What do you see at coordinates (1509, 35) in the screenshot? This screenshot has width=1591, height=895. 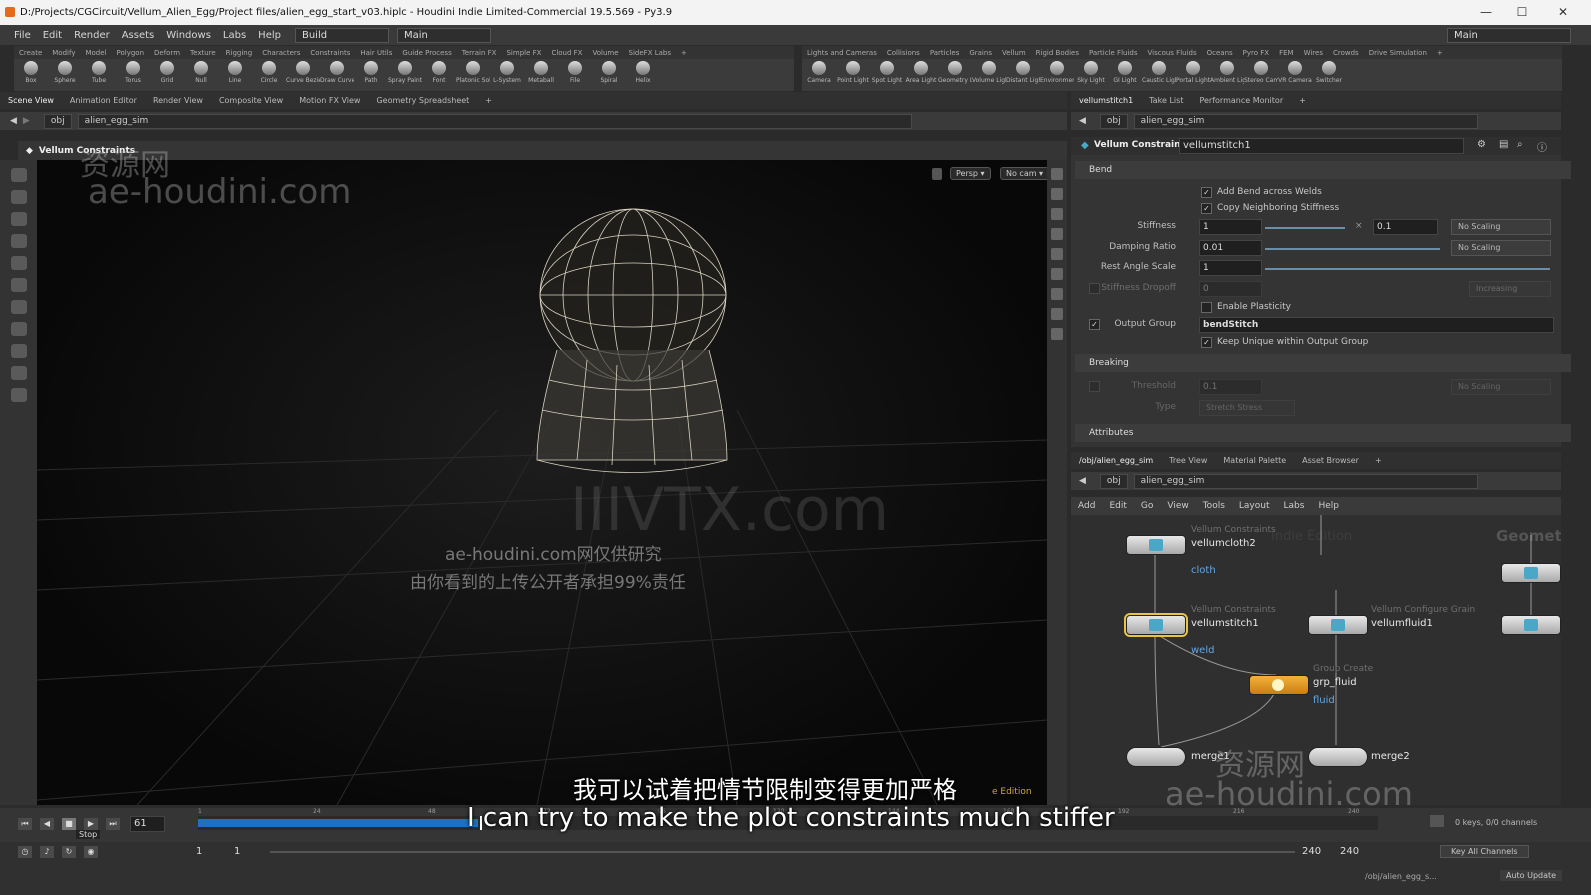 I see `right-context-select: Main` at bounding box center [1509, 35].